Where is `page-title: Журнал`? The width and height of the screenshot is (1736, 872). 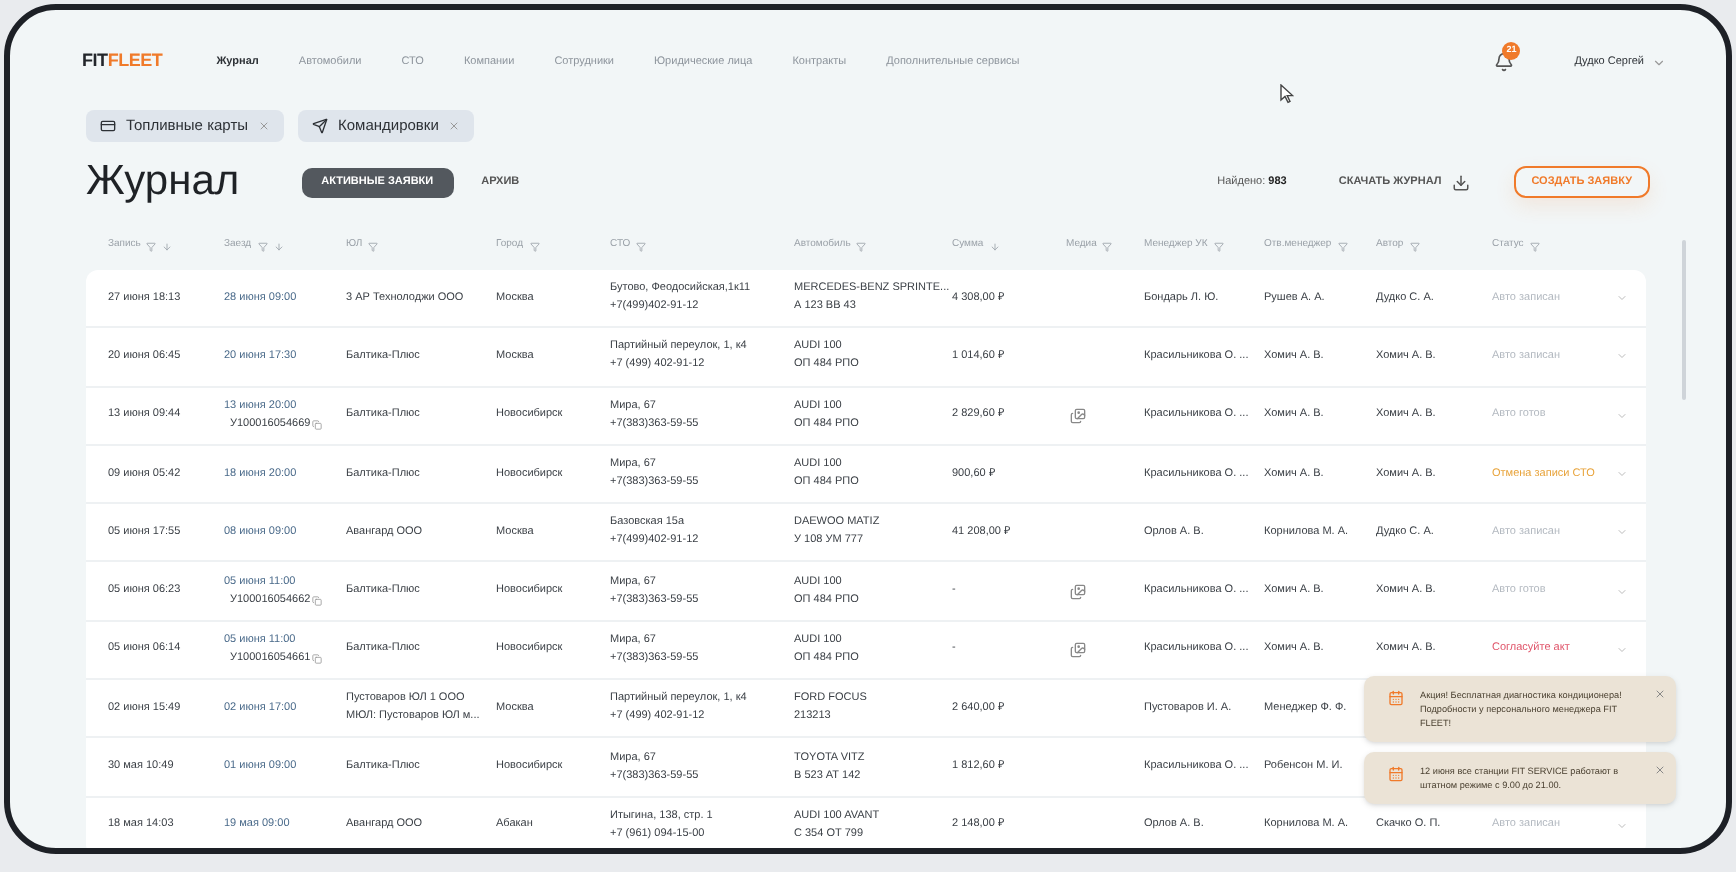 page-title: Журнал is located at coordinates (163, 182).